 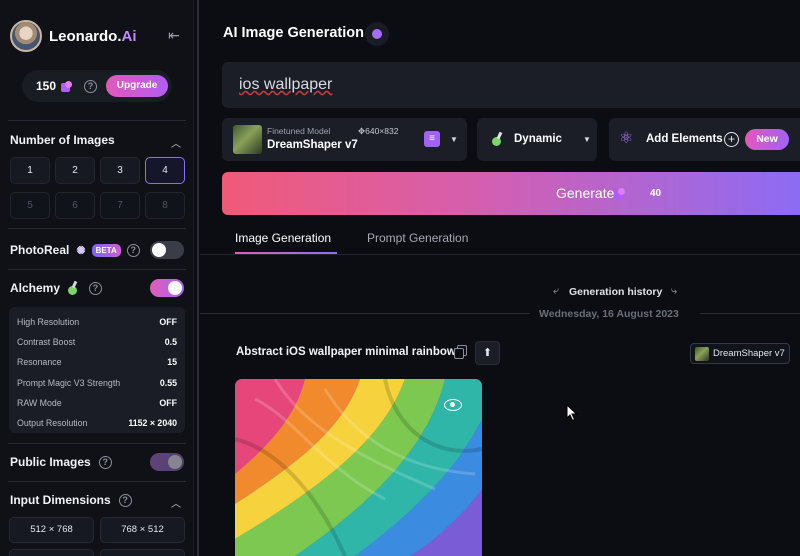 What do you see at coordinates (417, 238) in the screenshot?
I see `tab-prompt-generation: Prompt Generation` at bounding box center [417, 238].